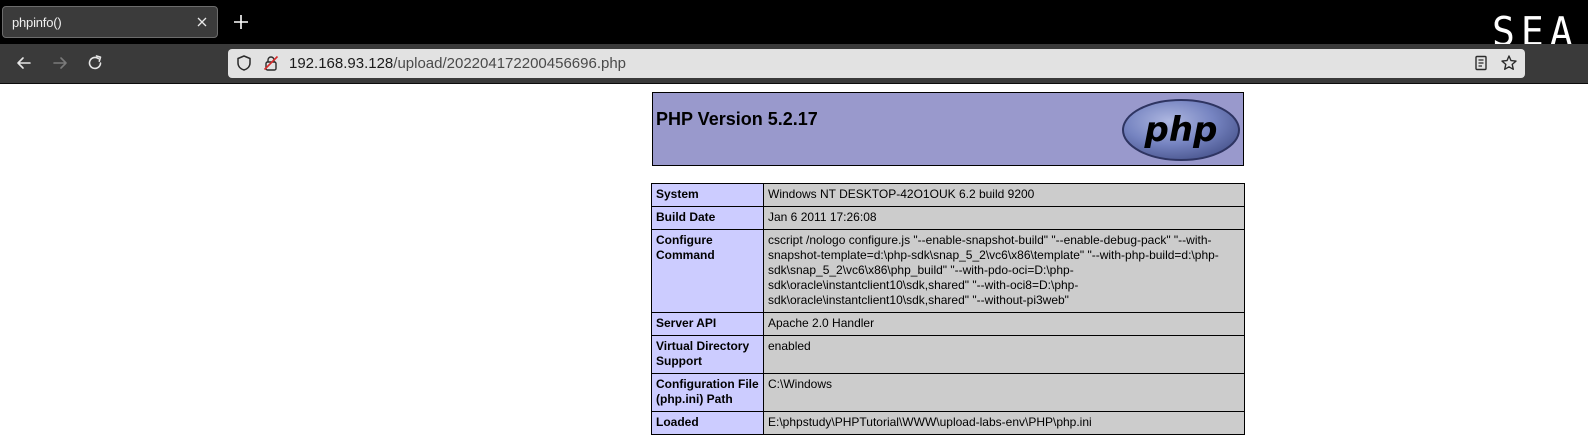  I want to click on shield-icon, so click(244, 63).